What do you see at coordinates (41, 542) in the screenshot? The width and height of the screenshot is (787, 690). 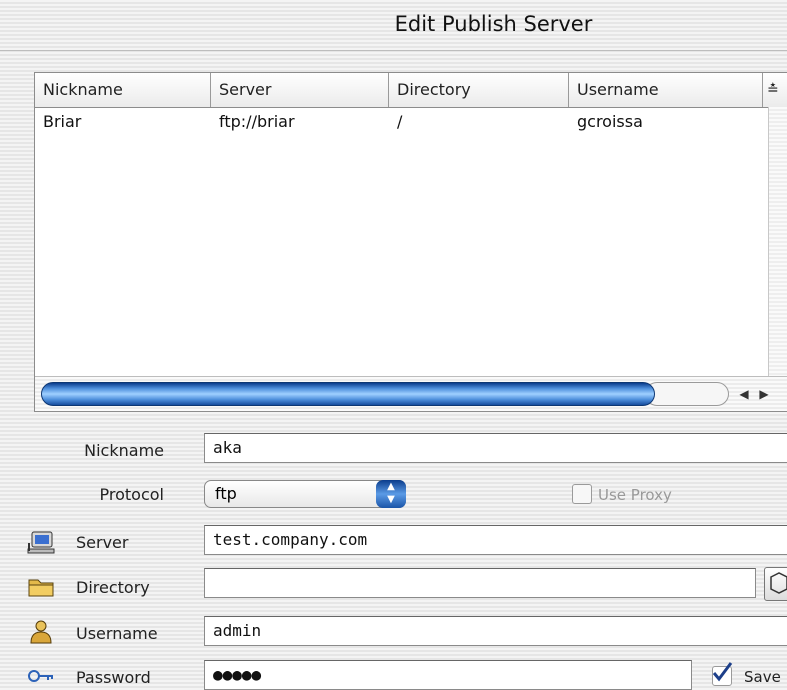 I see `computer-icon` at bounding box center [41, 542].